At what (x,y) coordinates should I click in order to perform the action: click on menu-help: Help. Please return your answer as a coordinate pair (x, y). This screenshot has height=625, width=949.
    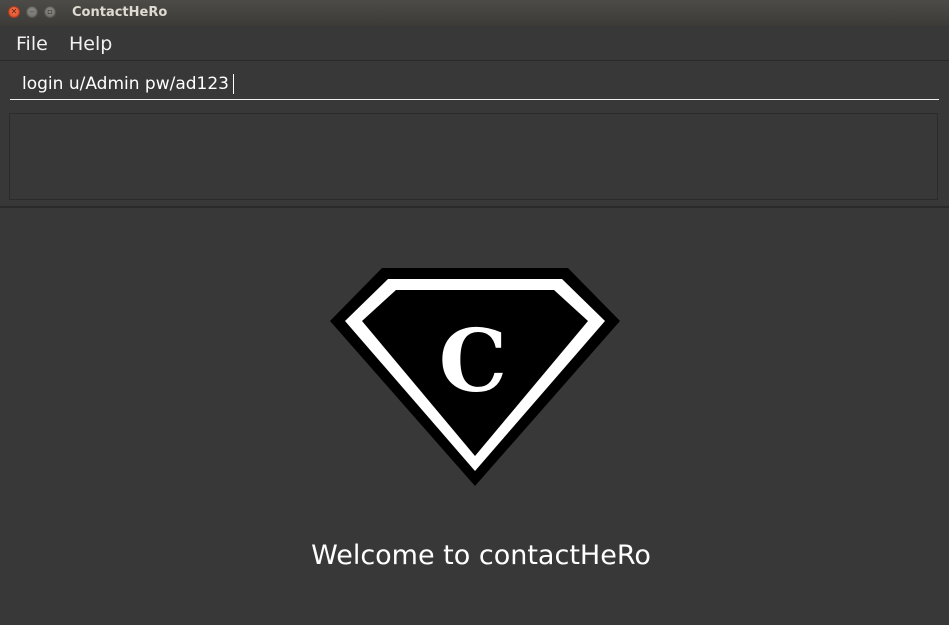
    Looking at the image, I should click on (90, 44).